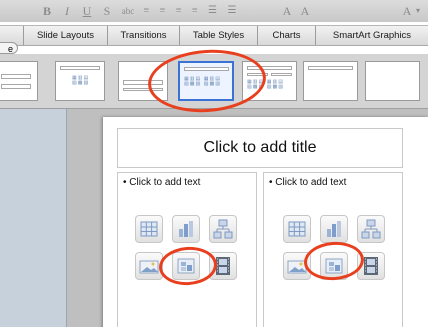 The width and height of the screenshot is (428, 327). What do you see at coordinates (33, 218) in the screenshot?
I see `slide-thumbnail-pane` at bounding box center [33, 218].